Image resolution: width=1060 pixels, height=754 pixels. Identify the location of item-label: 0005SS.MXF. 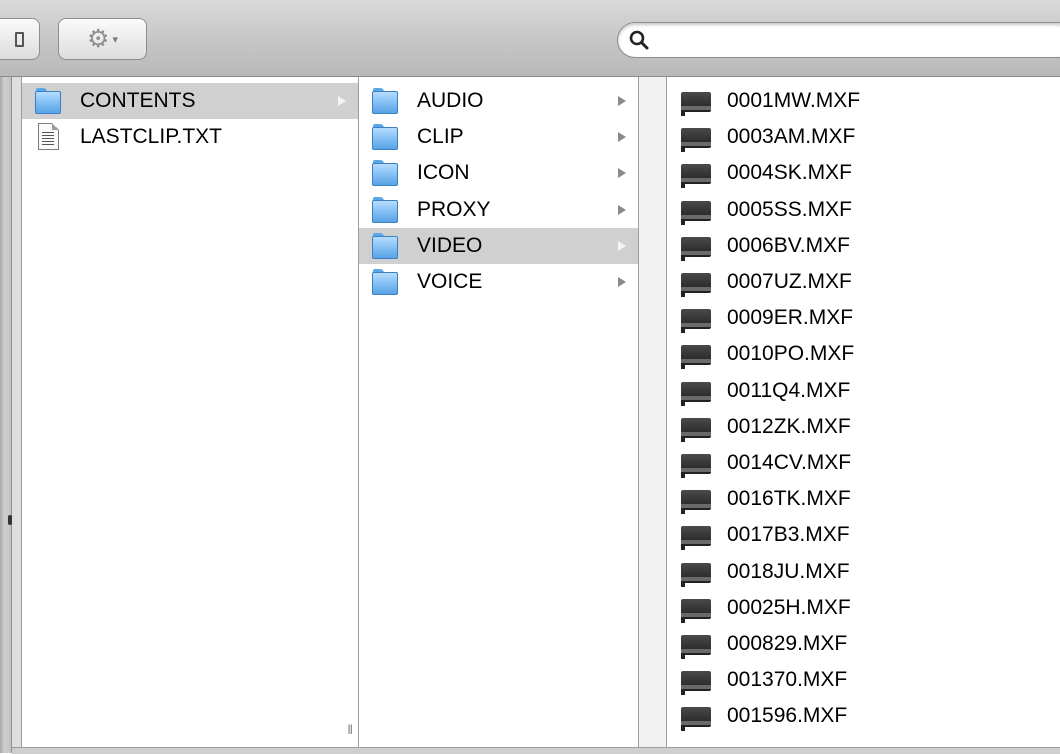
(789, 209).